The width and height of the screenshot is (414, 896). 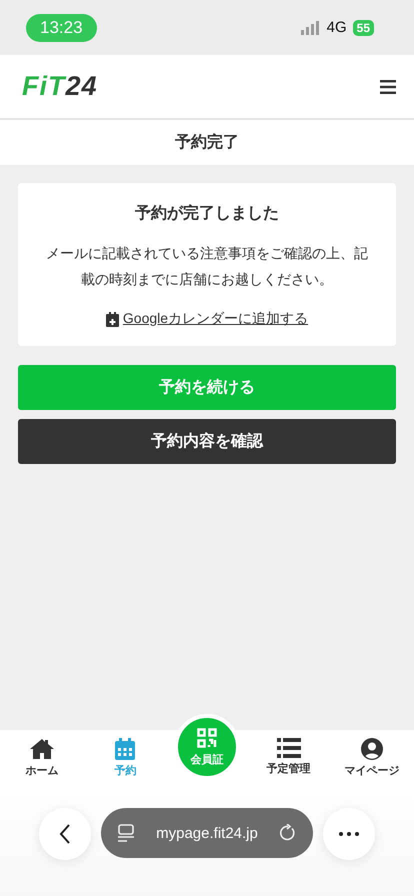 I want to click on card-heading: 予約が完了しました, so click(x=207, y=213).